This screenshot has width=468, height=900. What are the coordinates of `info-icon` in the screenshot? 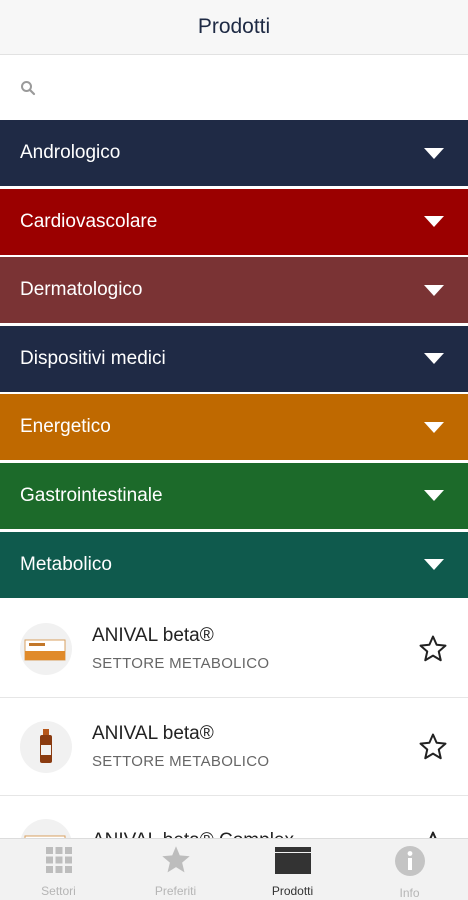 It's located at (410, 863).